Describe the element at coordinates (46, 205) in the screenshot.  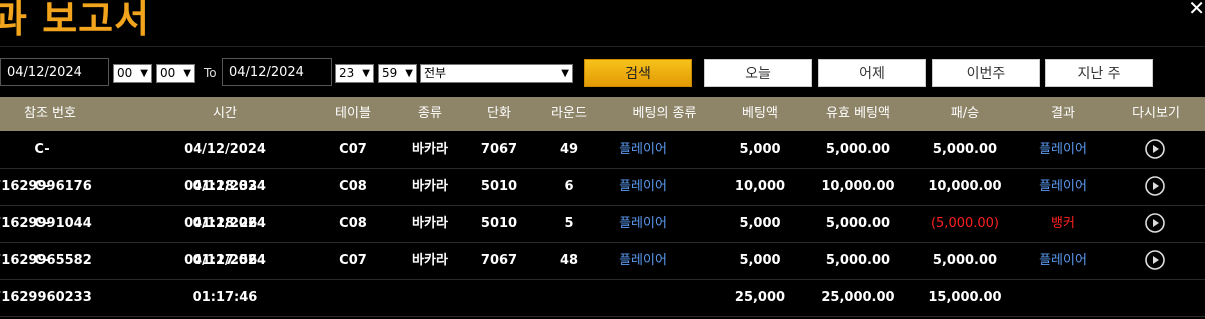
I see `cell-ref: C-71629991044` at that location.